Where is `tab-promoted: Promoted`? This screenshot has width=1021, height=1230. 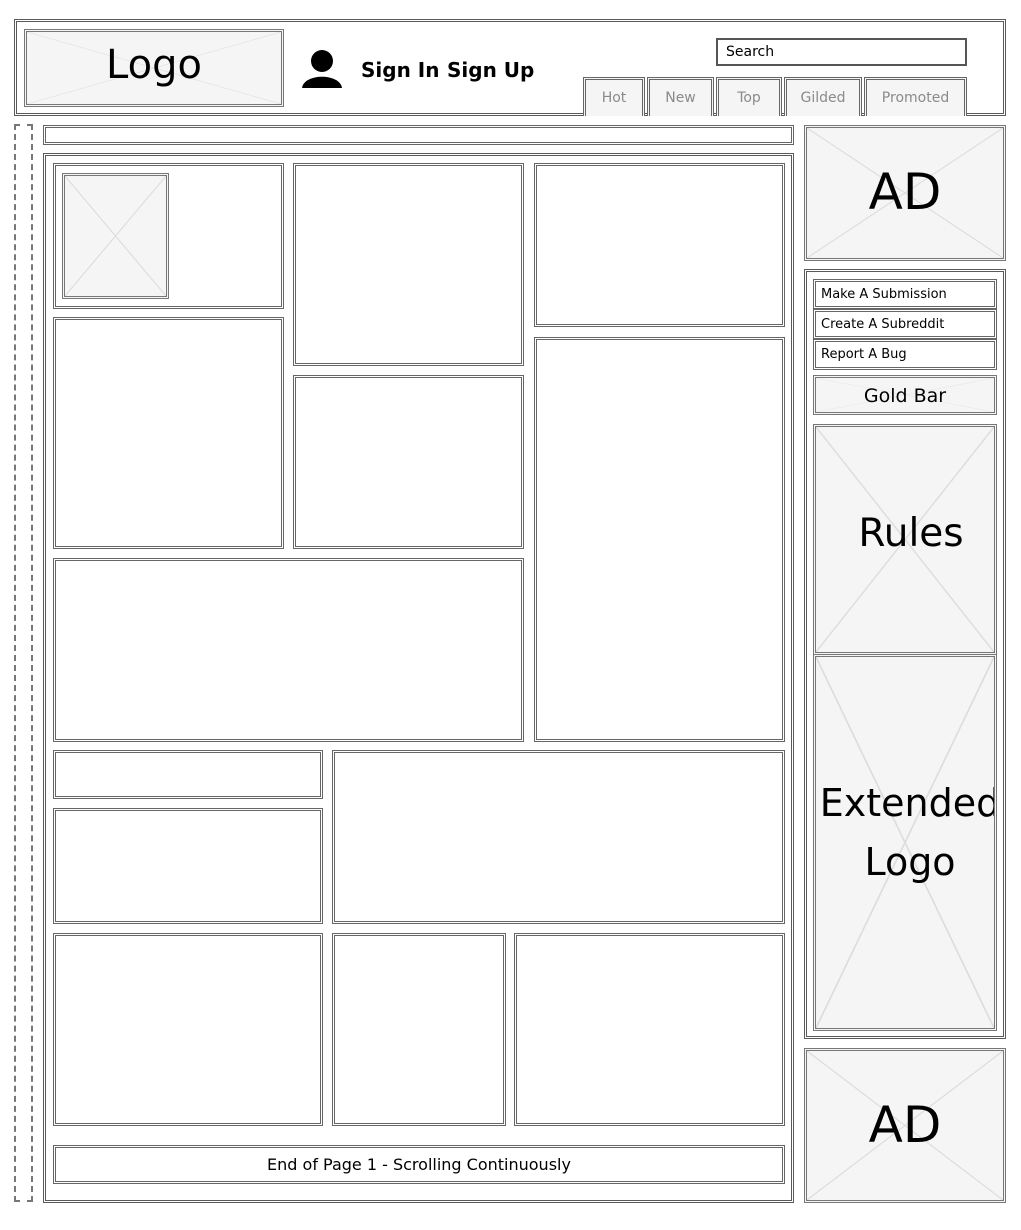
tab-promoted: Promoted is located at coordinates (915, 96).